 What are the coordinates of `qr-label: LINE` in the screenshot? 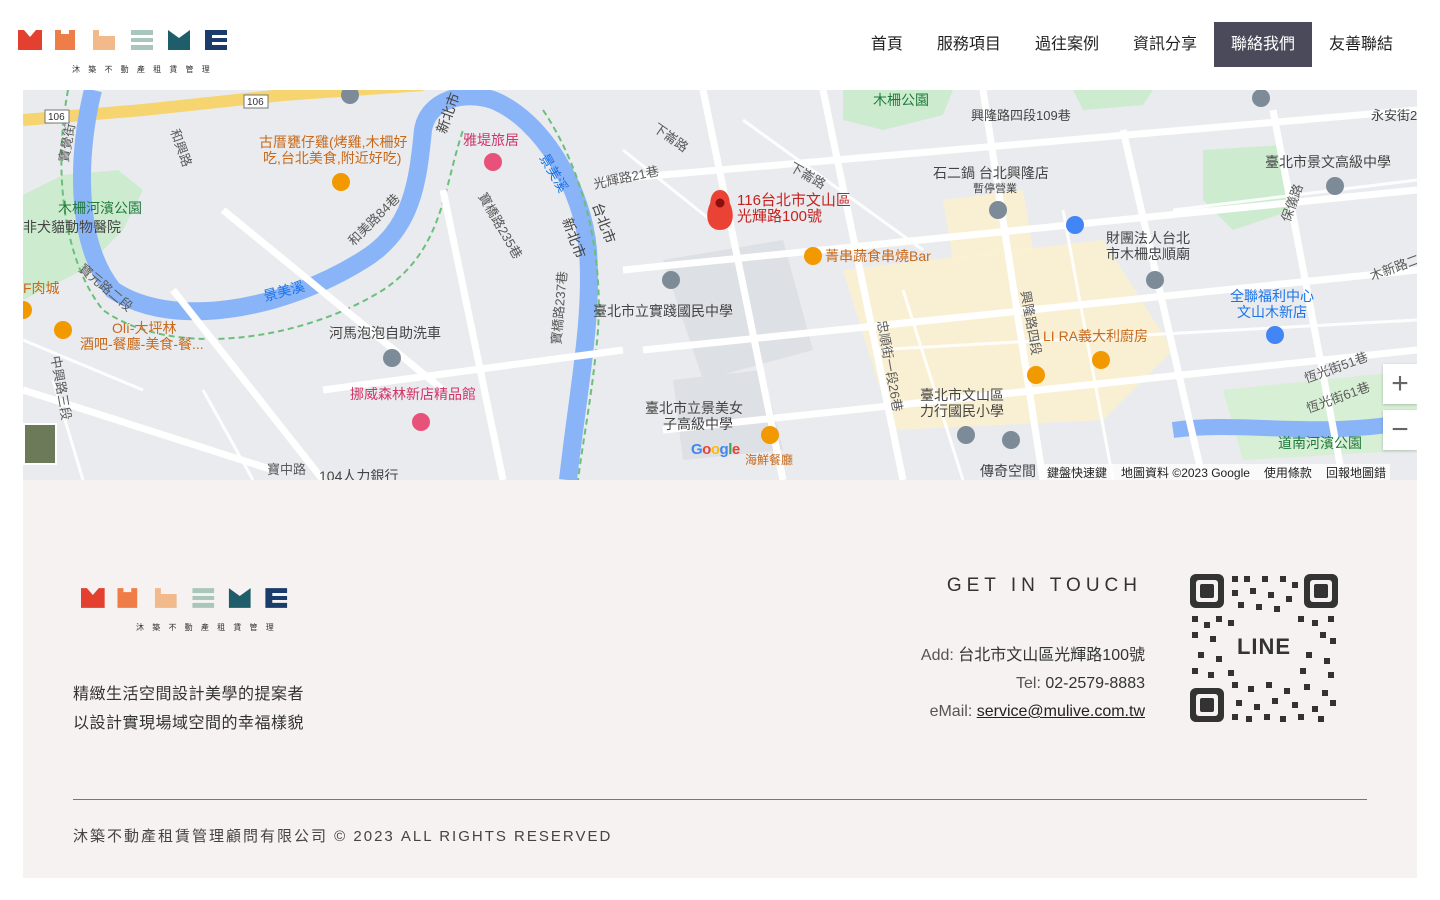 It's located at (1264, 646).